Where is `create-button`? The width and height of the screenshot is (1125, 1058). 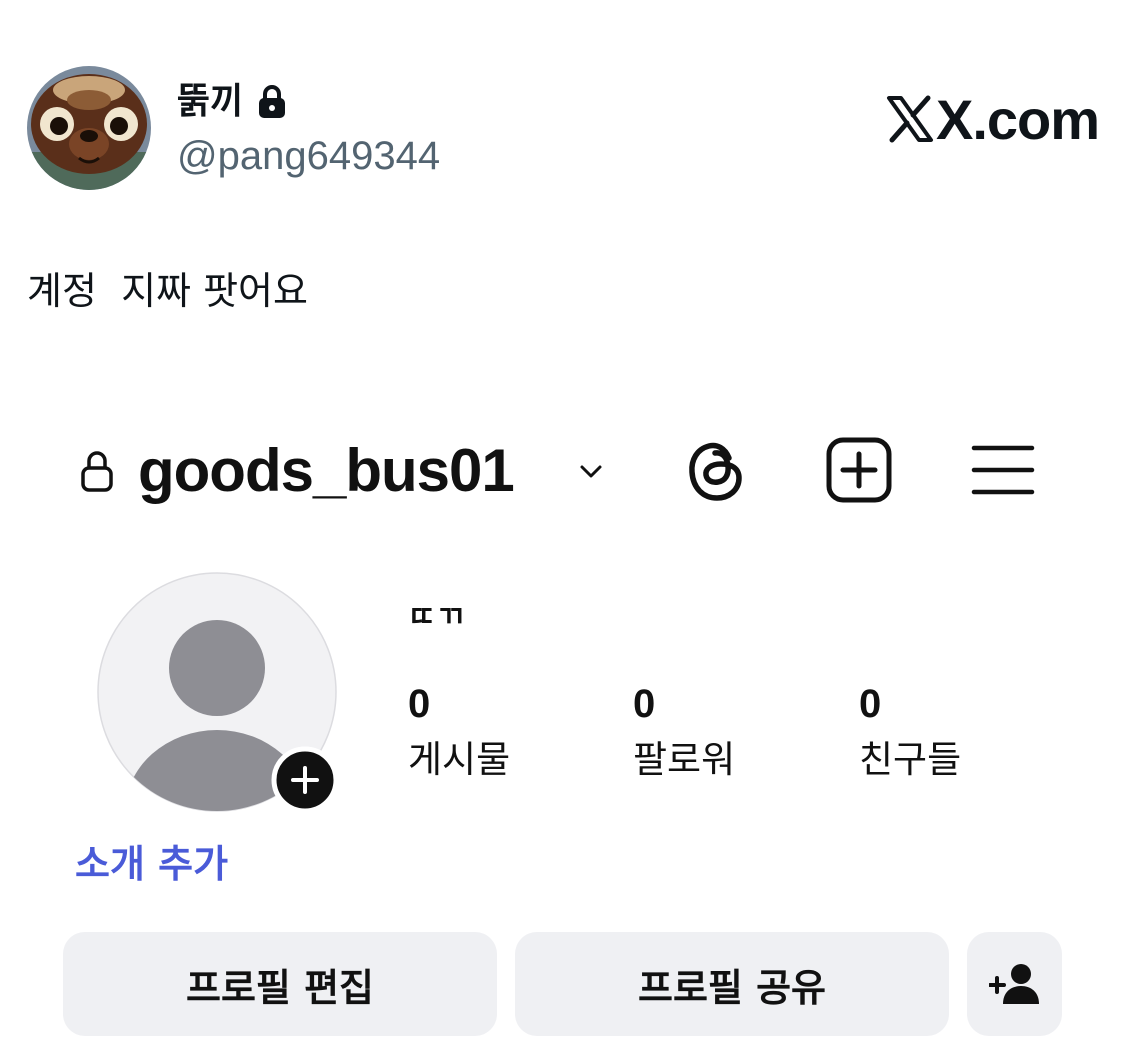 create-button is located at coordinates (859, 470).